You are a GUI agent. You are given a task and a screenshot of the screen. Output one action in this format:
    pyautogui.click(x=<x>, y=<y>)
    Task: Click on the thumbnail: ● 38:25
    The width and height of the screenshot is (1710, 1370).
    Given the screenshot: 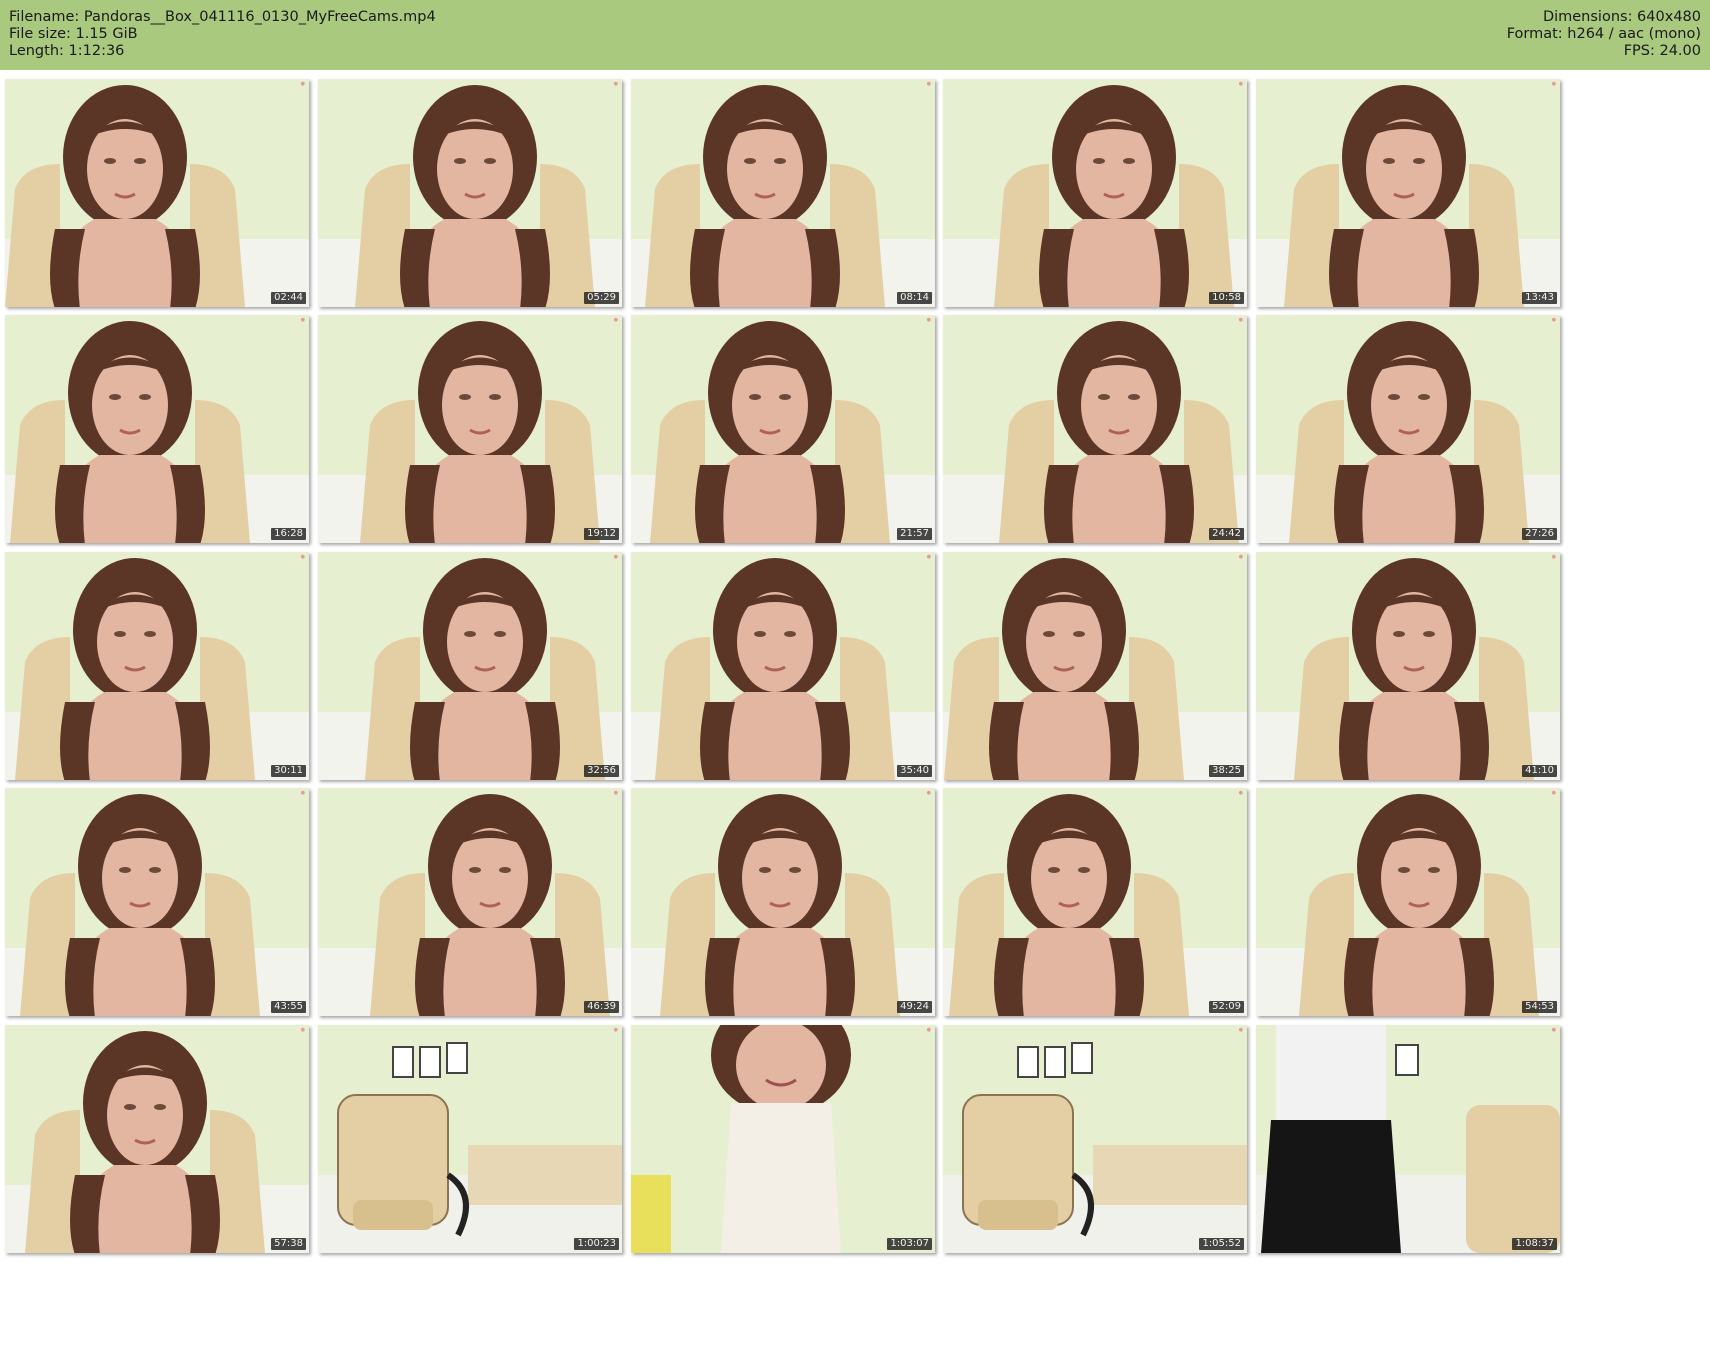 What is the action you would take?
    pyautogui.click(x=1095, y=666)
    